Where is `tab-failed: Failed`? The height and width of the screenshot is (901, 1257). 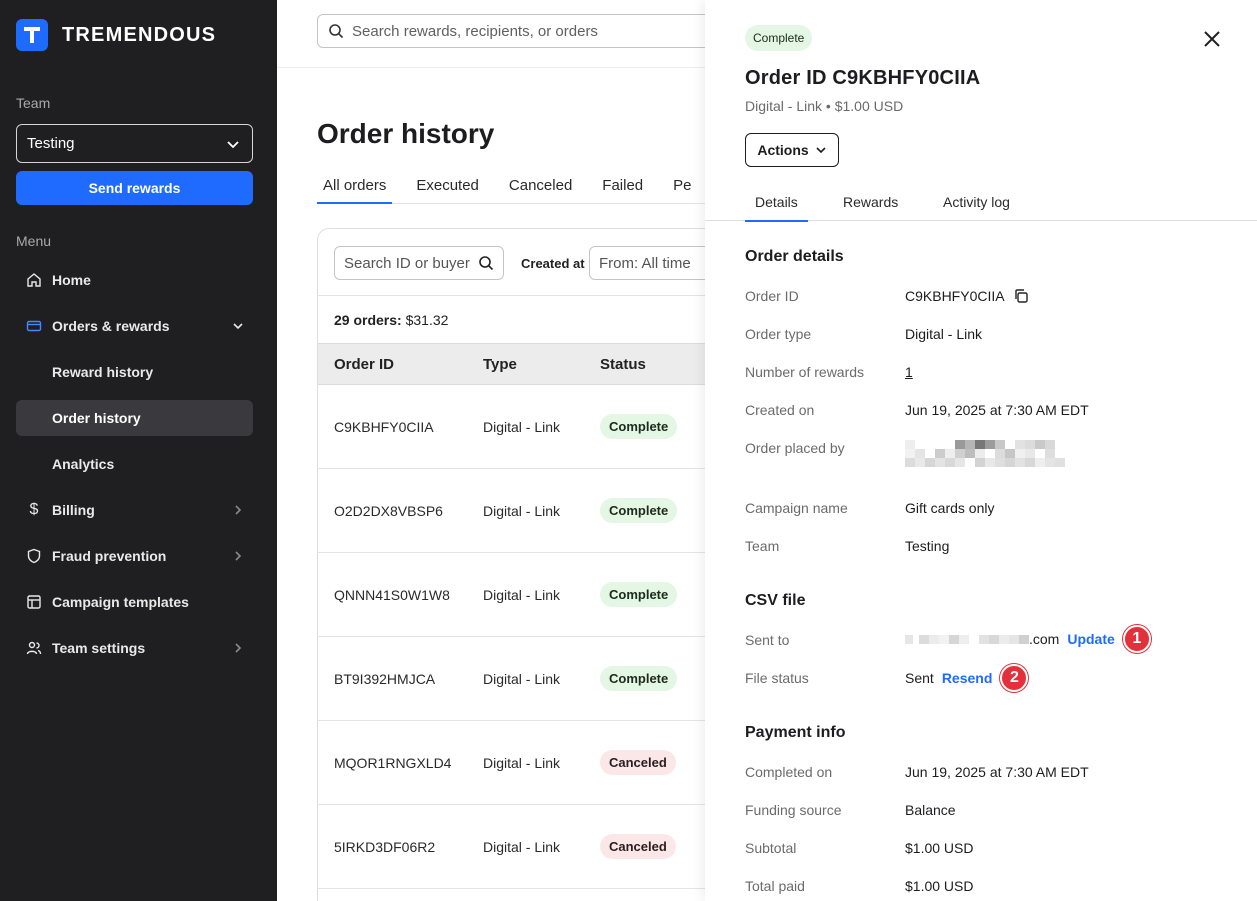
tab-failed: Failed is located at coordinates (622, 187).